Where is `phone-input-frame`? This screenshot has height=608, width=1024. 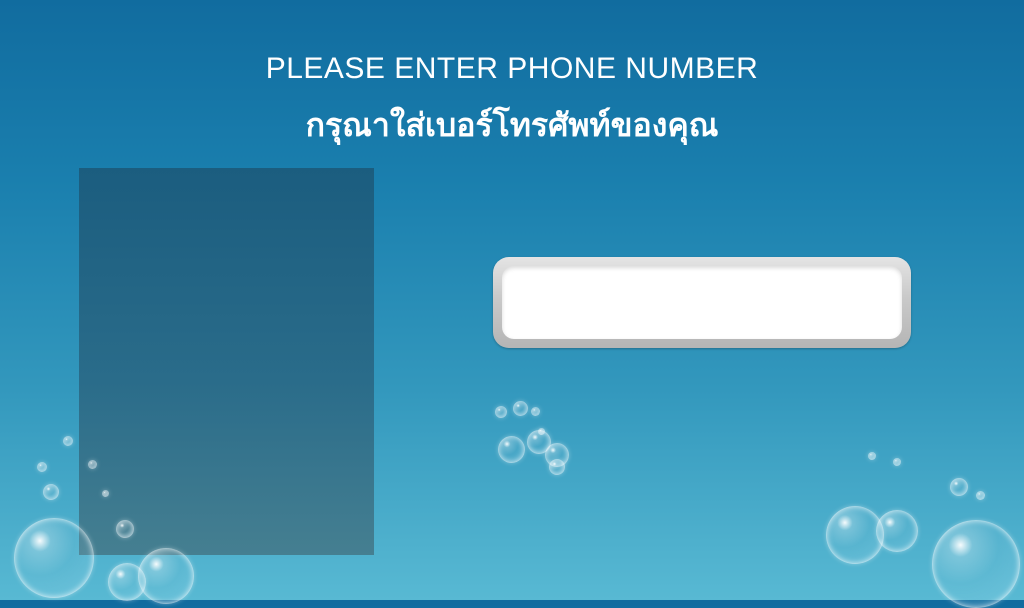 phone-input-frame is located at coordinates (702, 302).